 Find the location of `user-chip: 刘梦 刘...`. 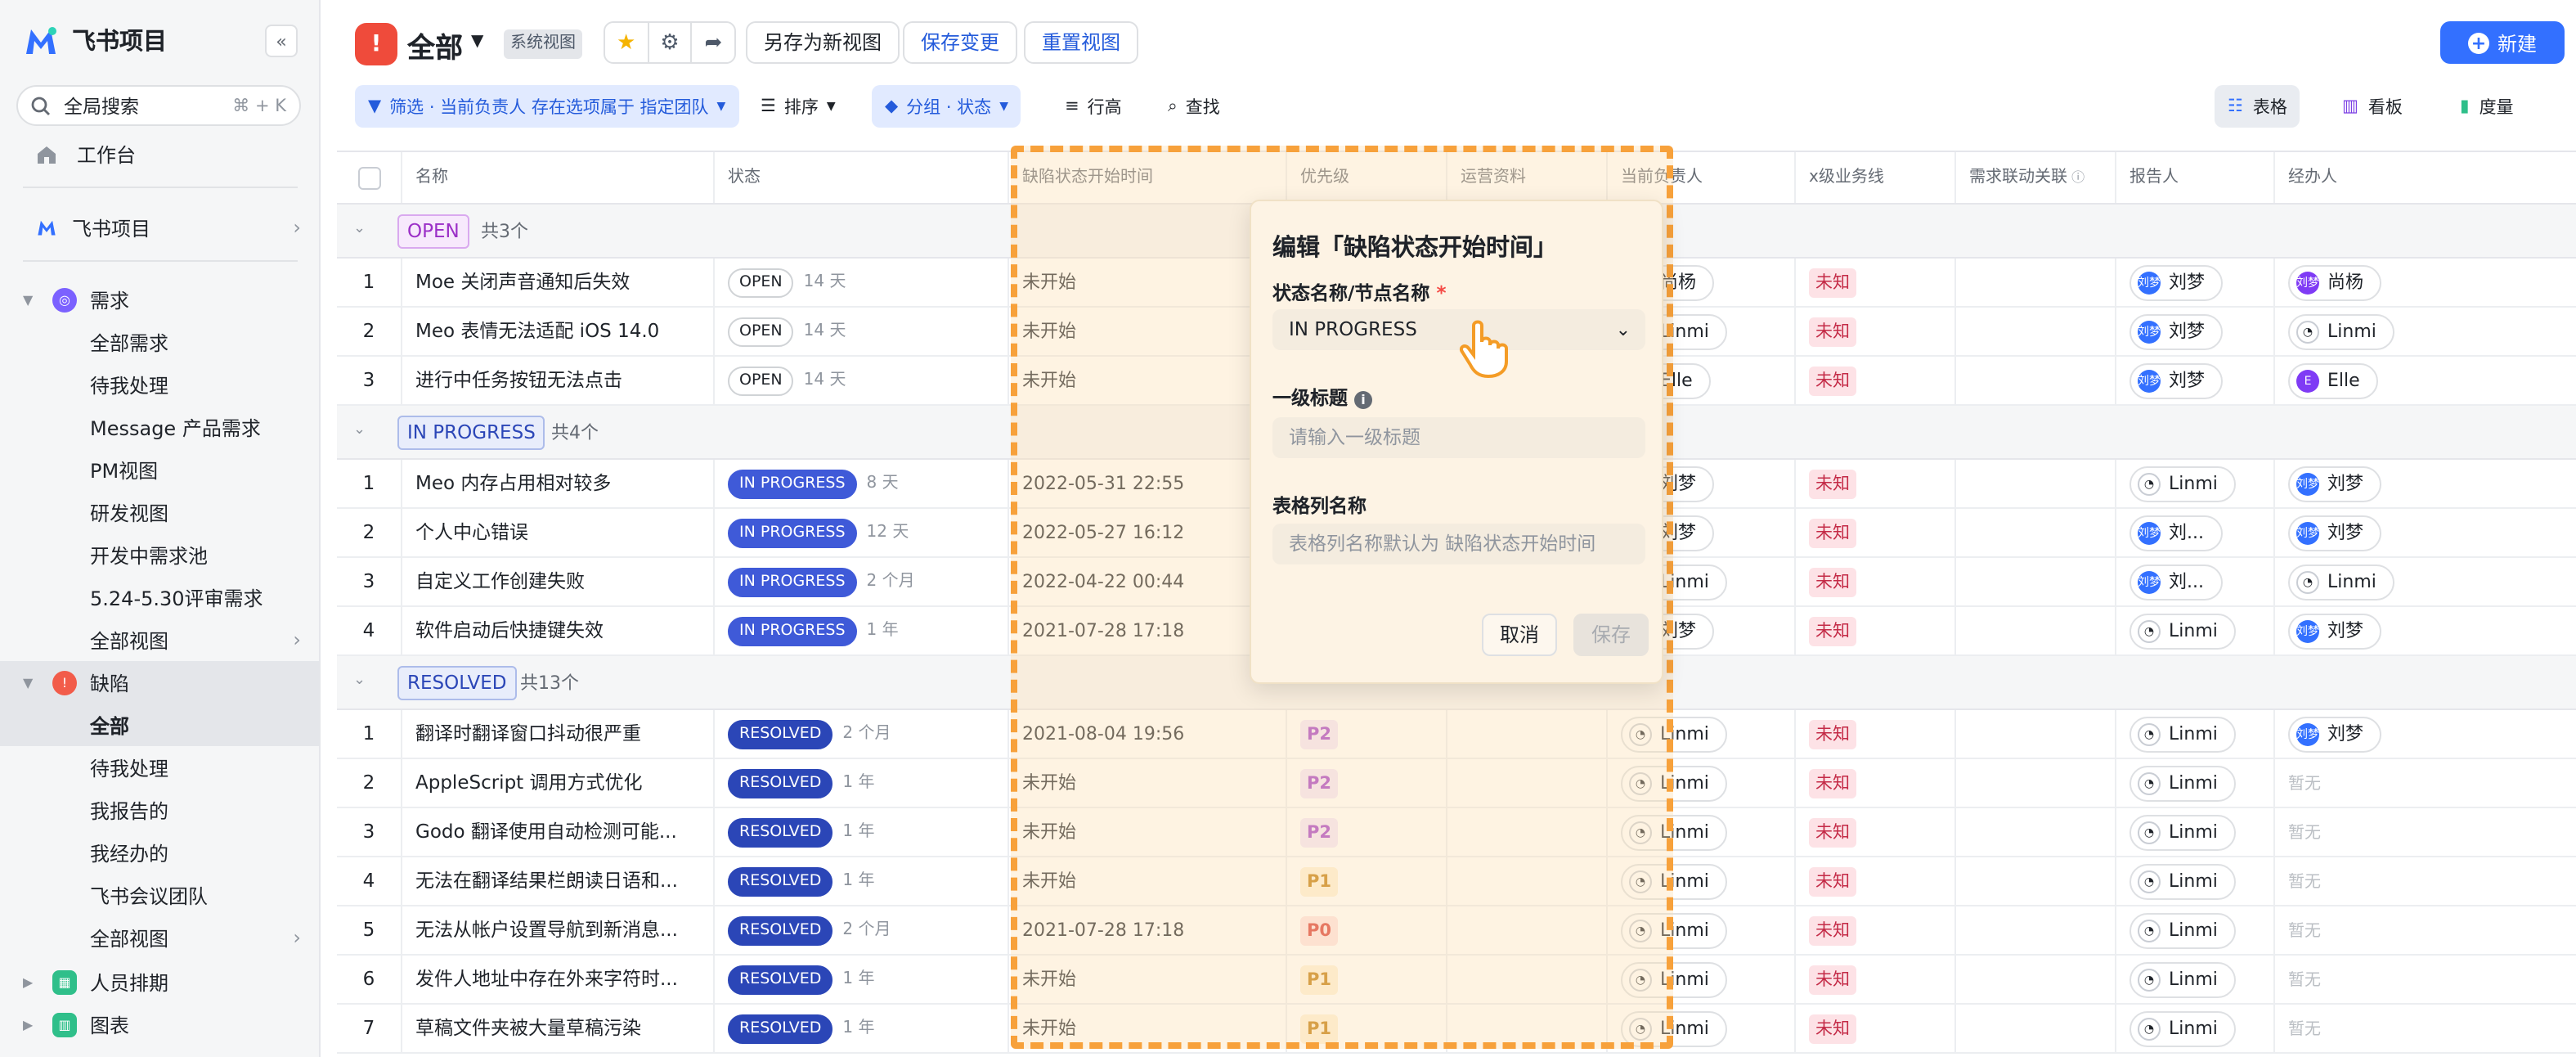

user-chip: 刘梦 刘... is located at coordinates (2175, 582).